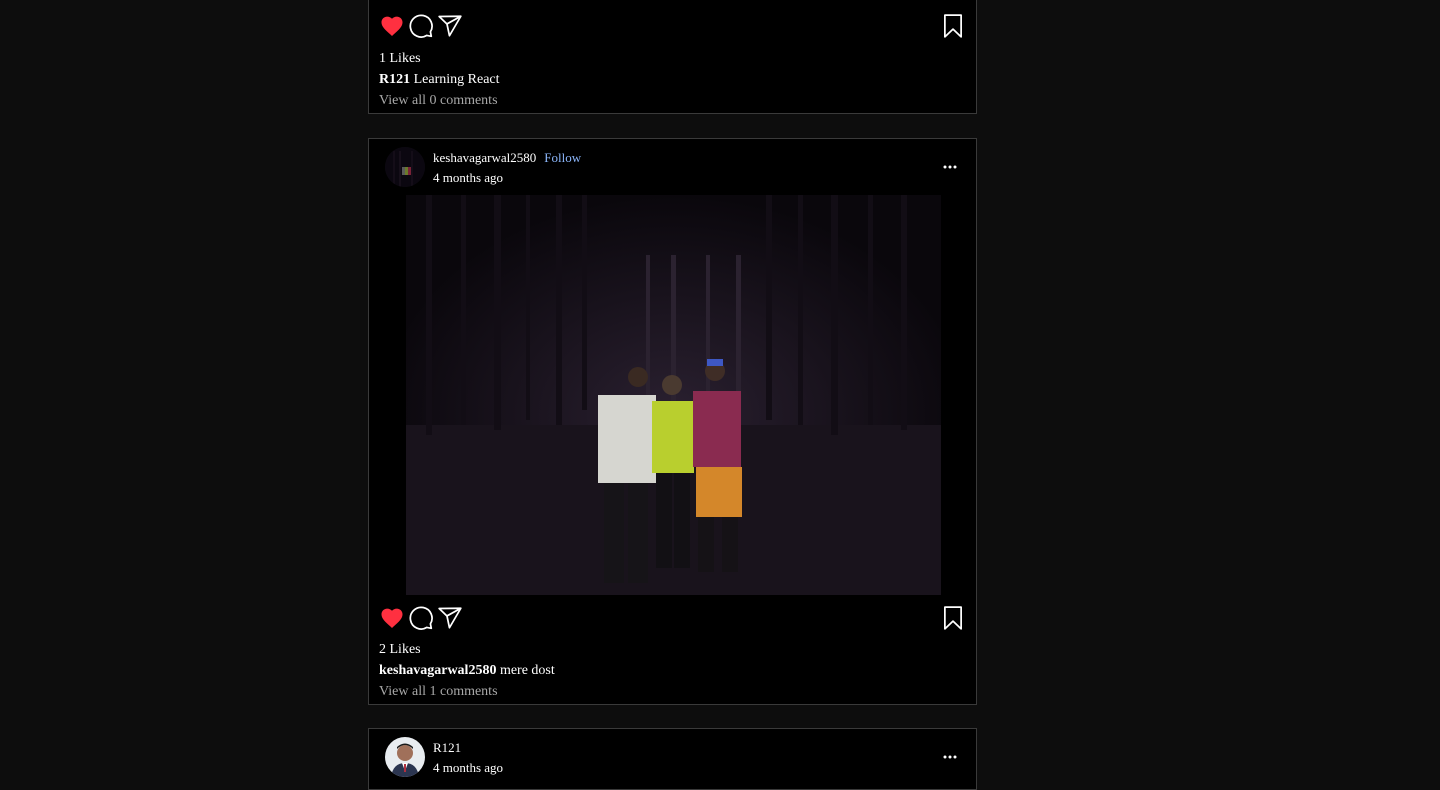  I want to click on likes-count: 1 Likes, so click(400, 58).